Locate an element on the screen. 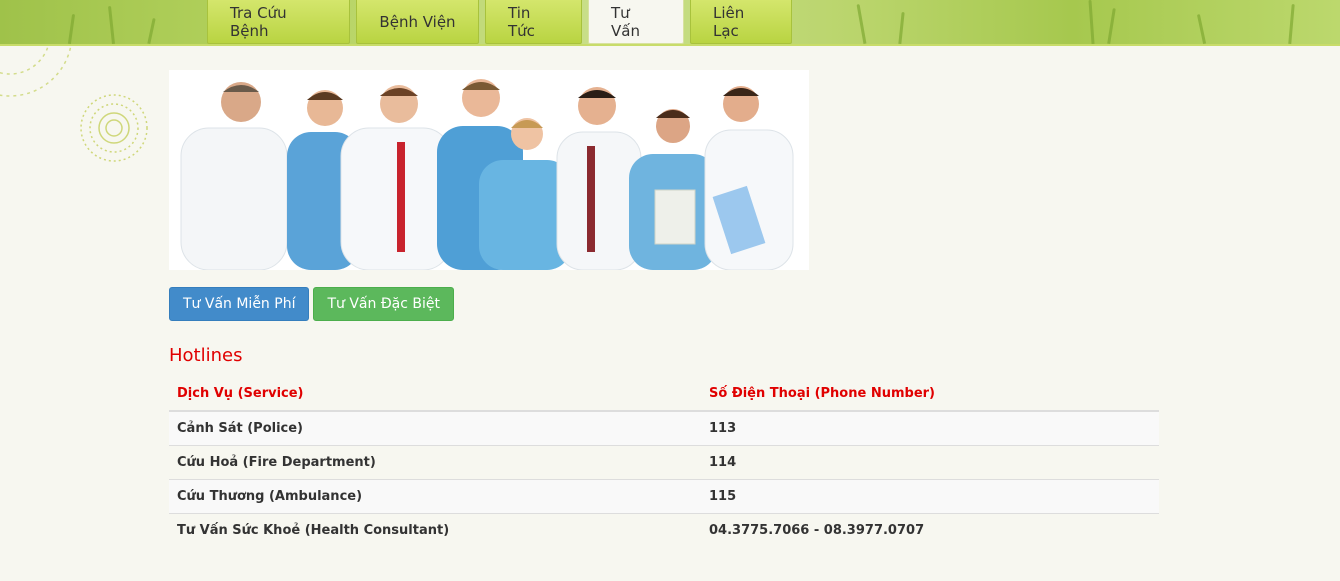  decorative-circles-icon is located at coordinates (74, 103).